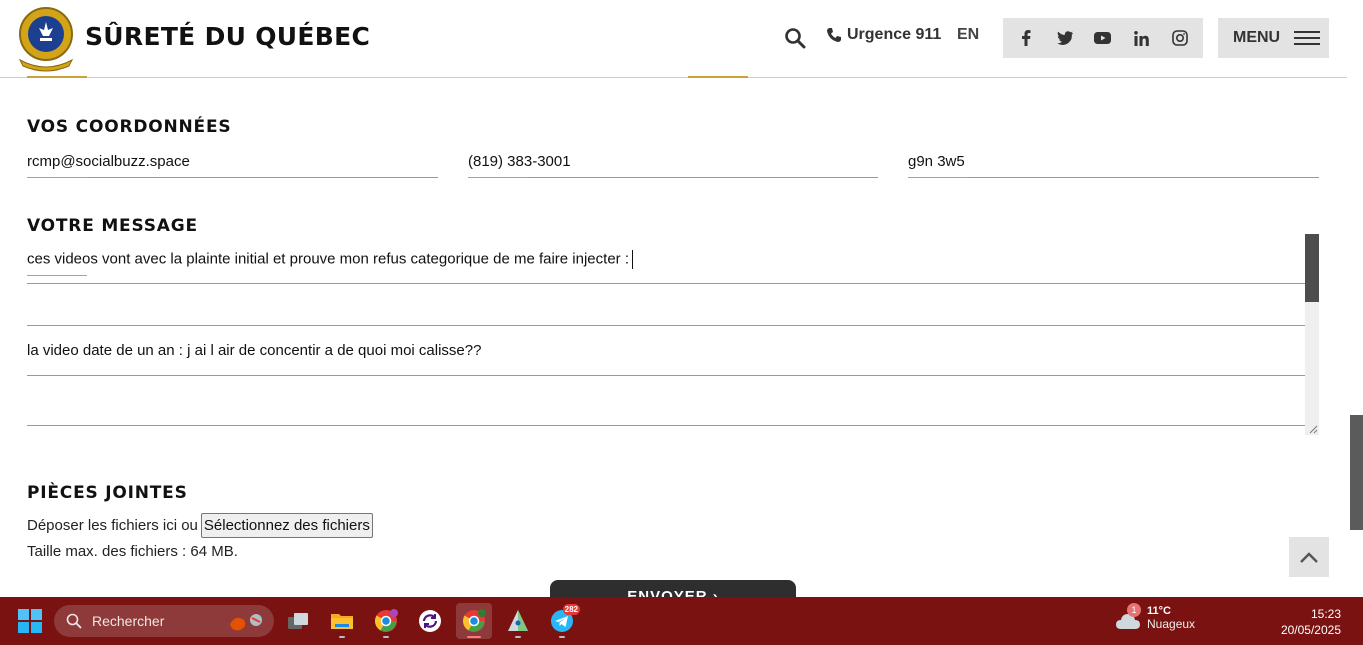 This screenshot has width=1363, height=645. What do you see at coordinates (108, 161) in the screenshot?
I see `email-value: rcmp@socialbuzz.space` at bounding box center [108, 161].